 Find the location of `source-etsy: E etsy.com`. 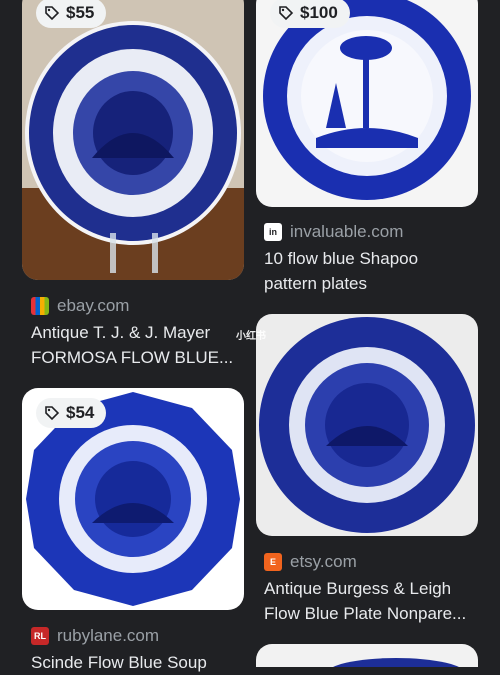

source-etsy: E etsy.com is located at coordinates (310, 562).